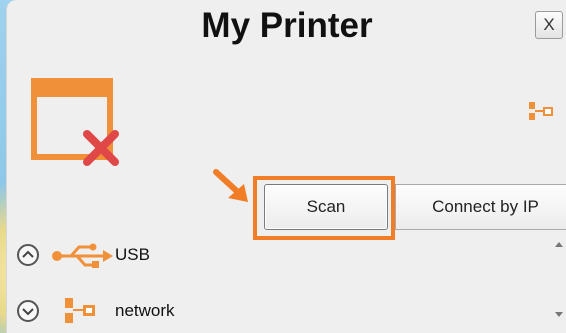 The width and height of the screenshot is (566, 333). I want to click on printer-disconnected-icon, so click(81, 123).